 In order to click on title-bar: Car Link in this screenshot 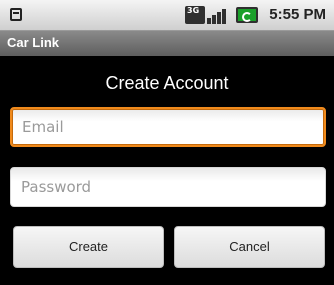, I will do `click(167, 43)`.